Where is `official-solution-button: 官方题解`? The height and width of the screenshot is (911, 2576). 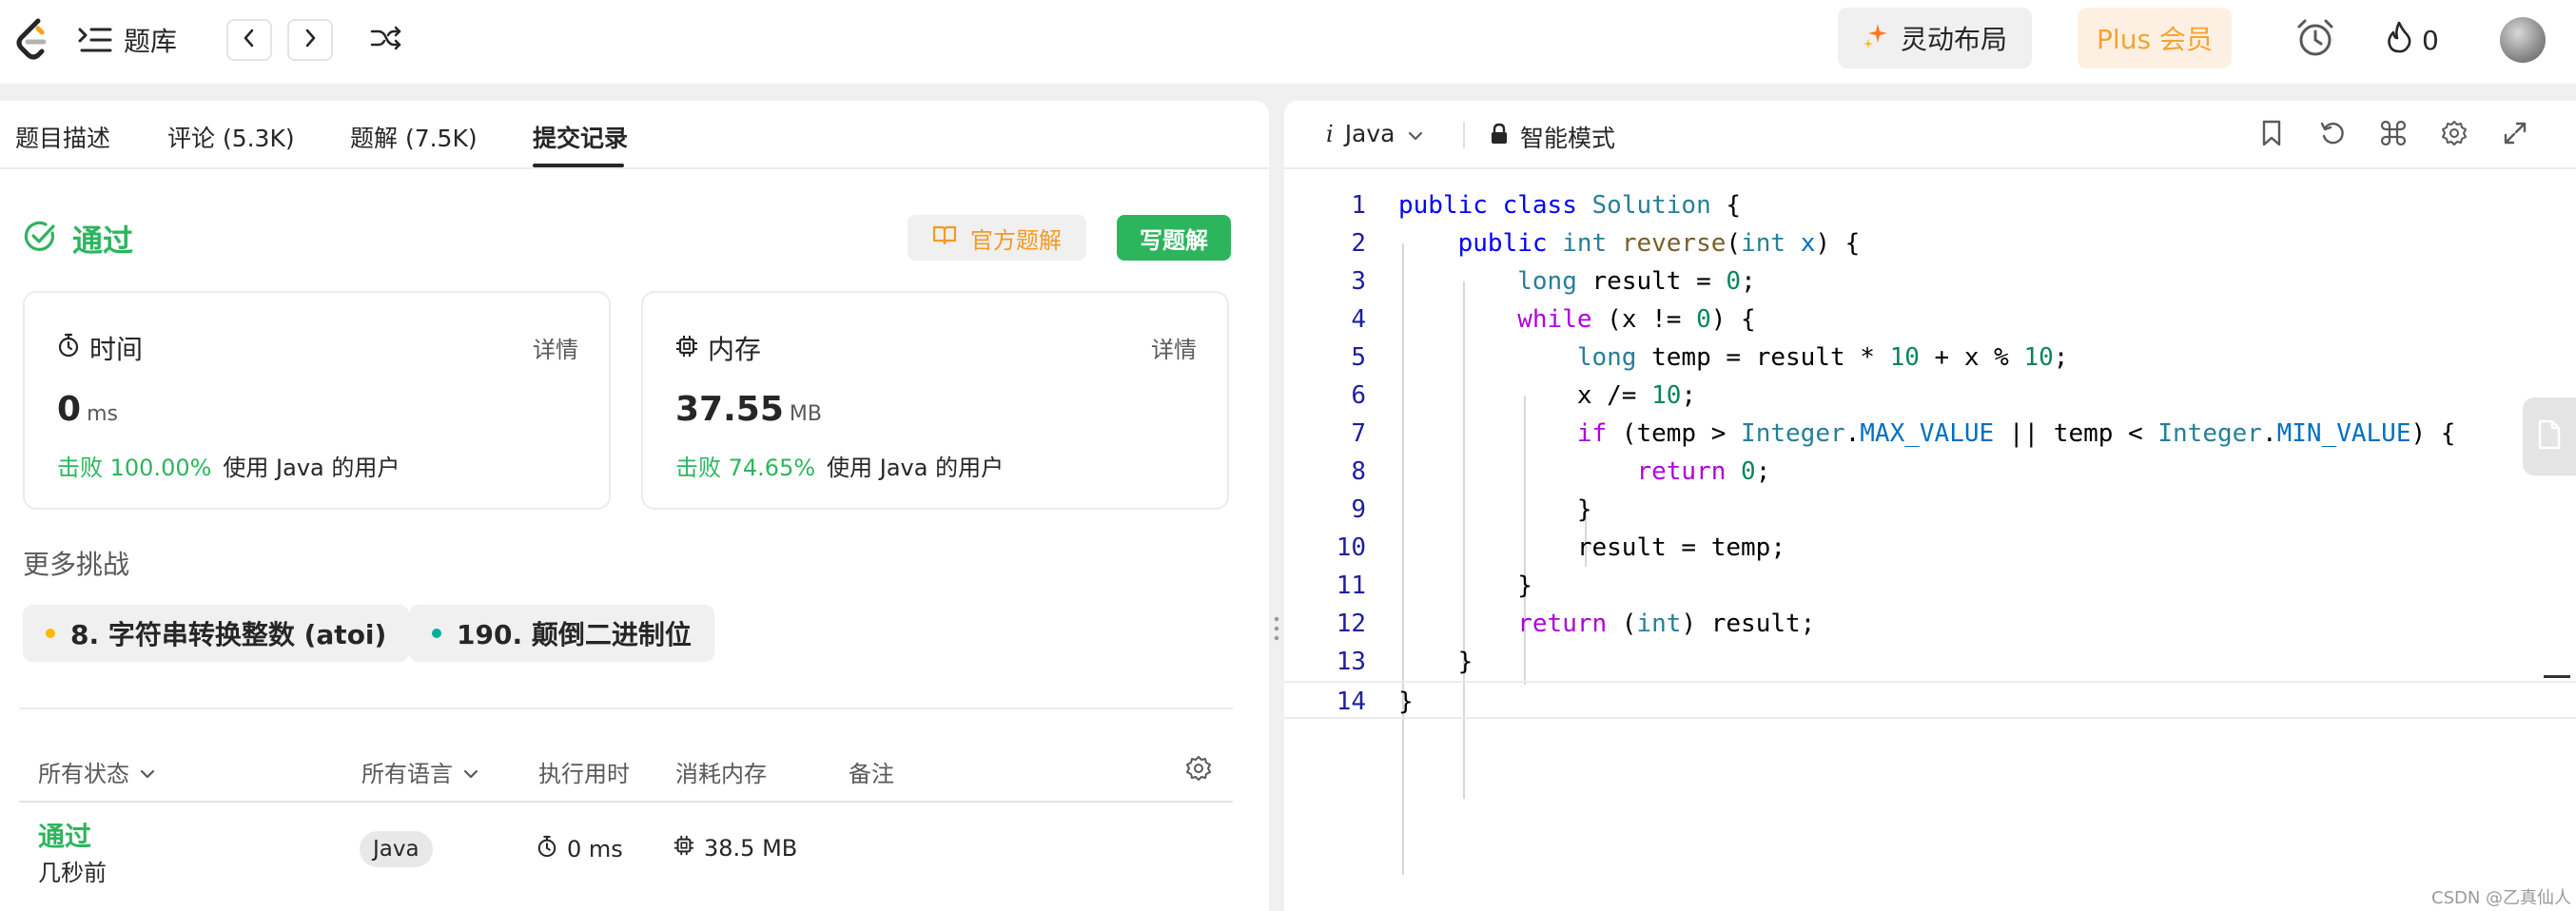 official-solution-button: 官方题解 is located at coordinates (997, 238).